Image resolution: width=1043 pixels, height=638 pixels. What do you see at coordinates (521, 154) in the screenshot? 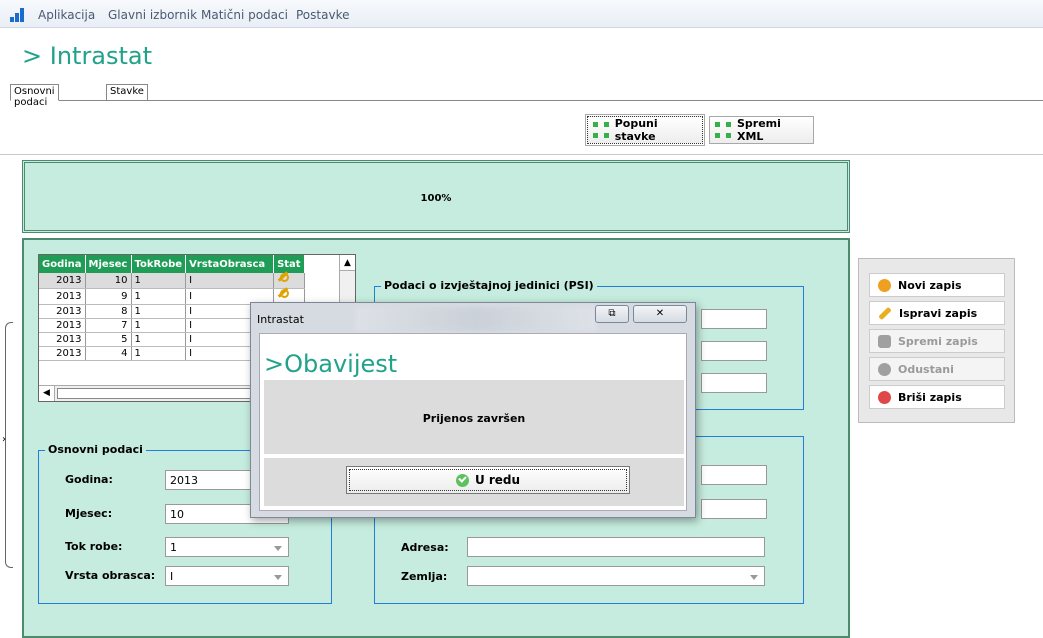
I see `toolbar-divider` at bounding box center [521, 154].